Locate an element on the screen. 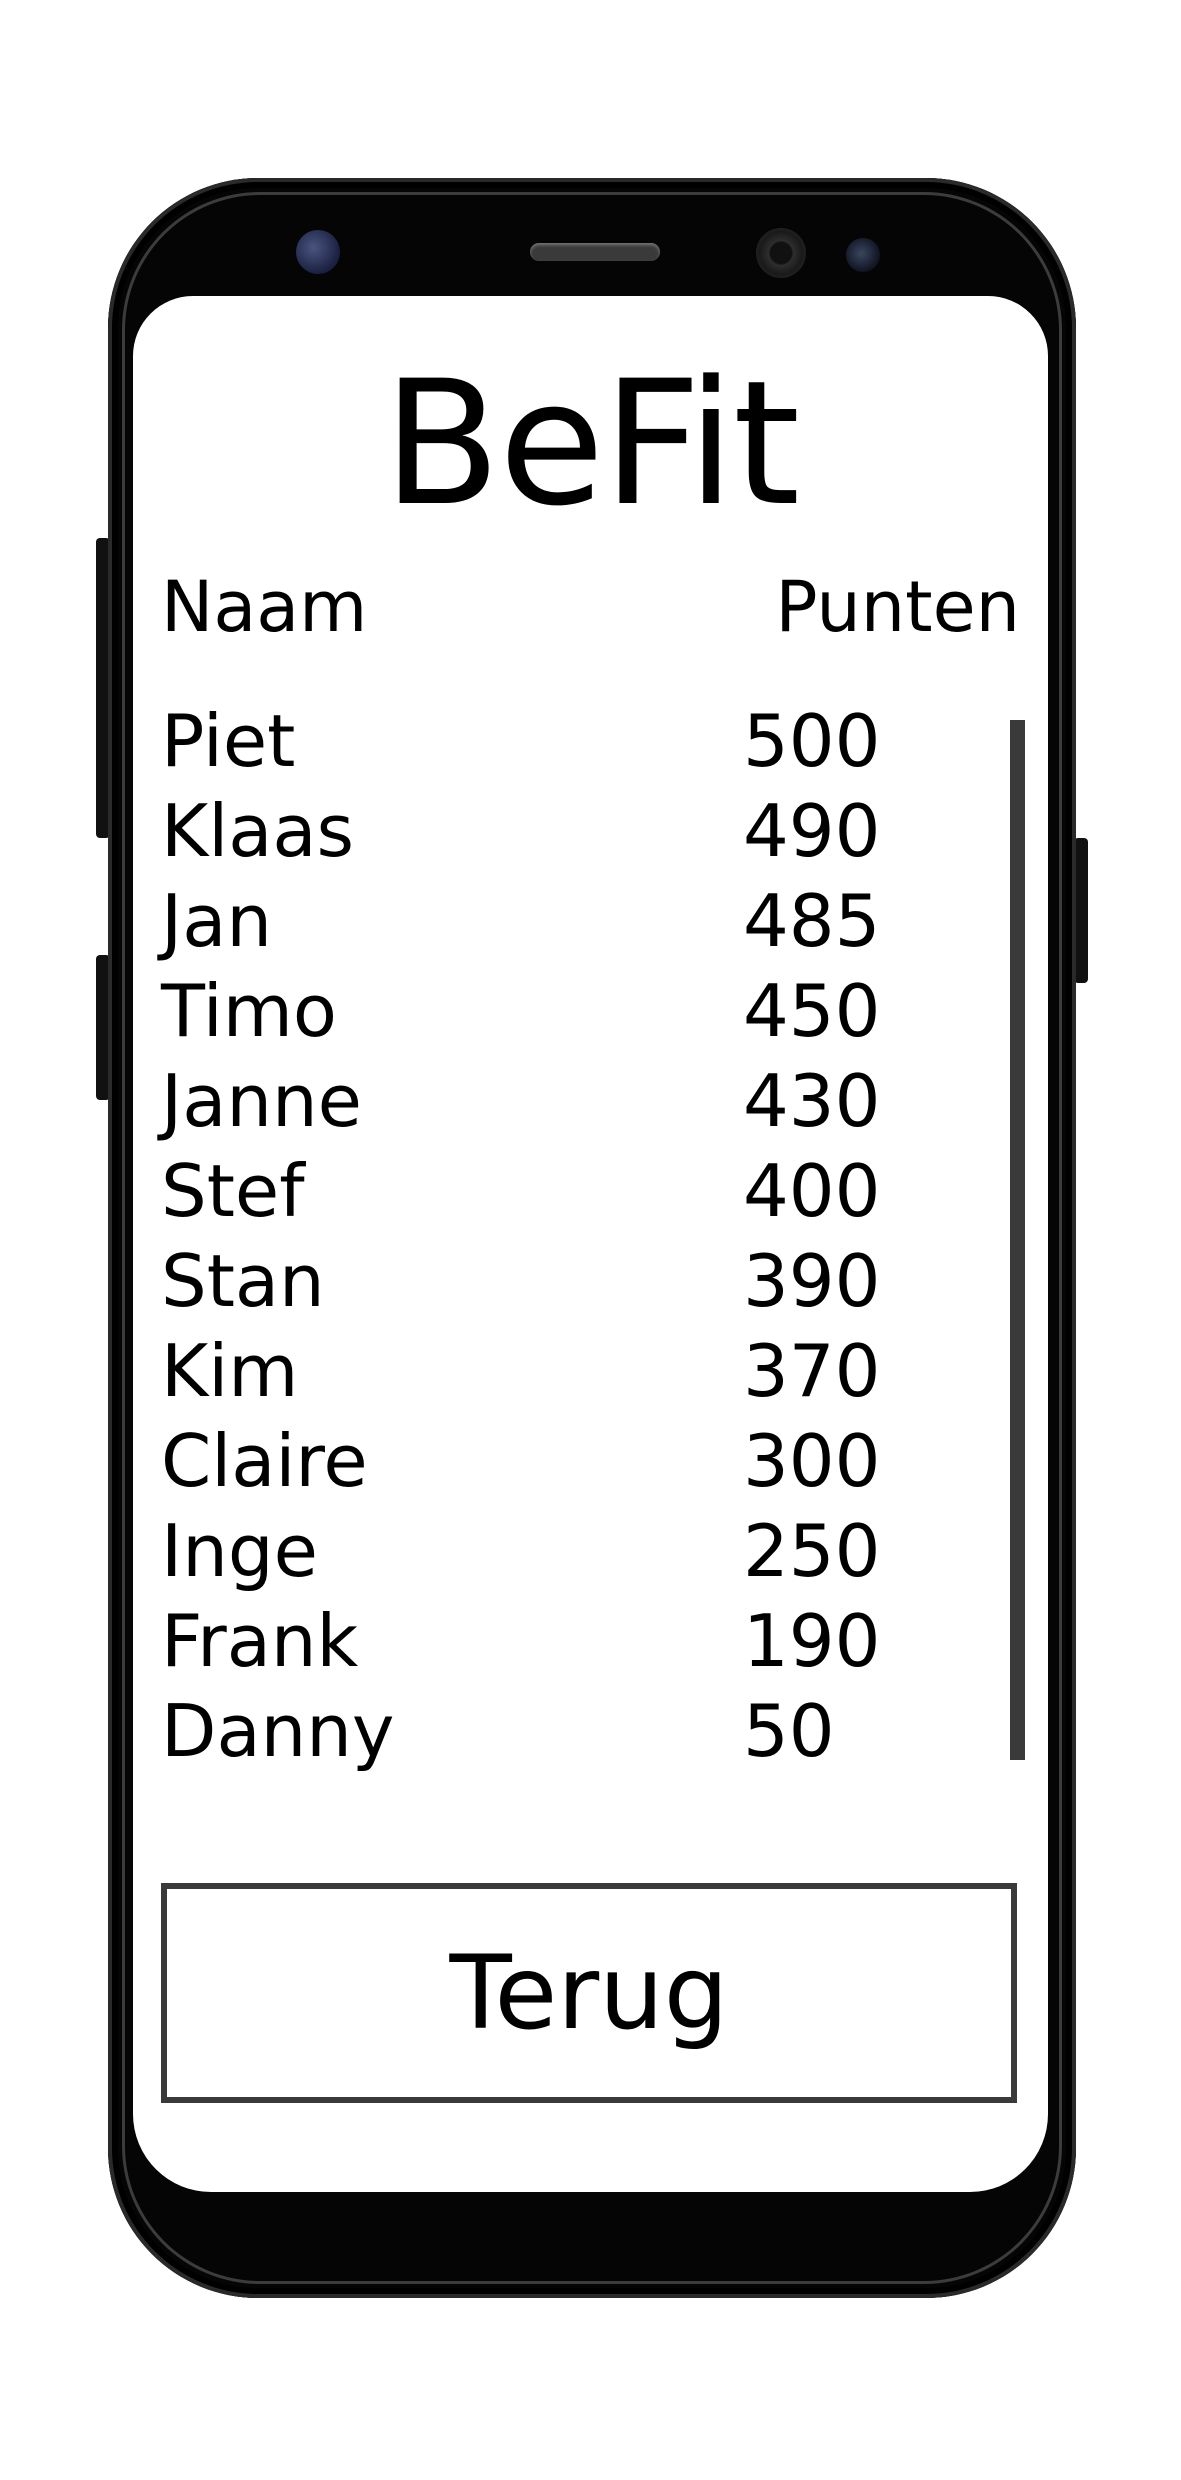  player-name: Claire is located at coordinates (264, 1461).